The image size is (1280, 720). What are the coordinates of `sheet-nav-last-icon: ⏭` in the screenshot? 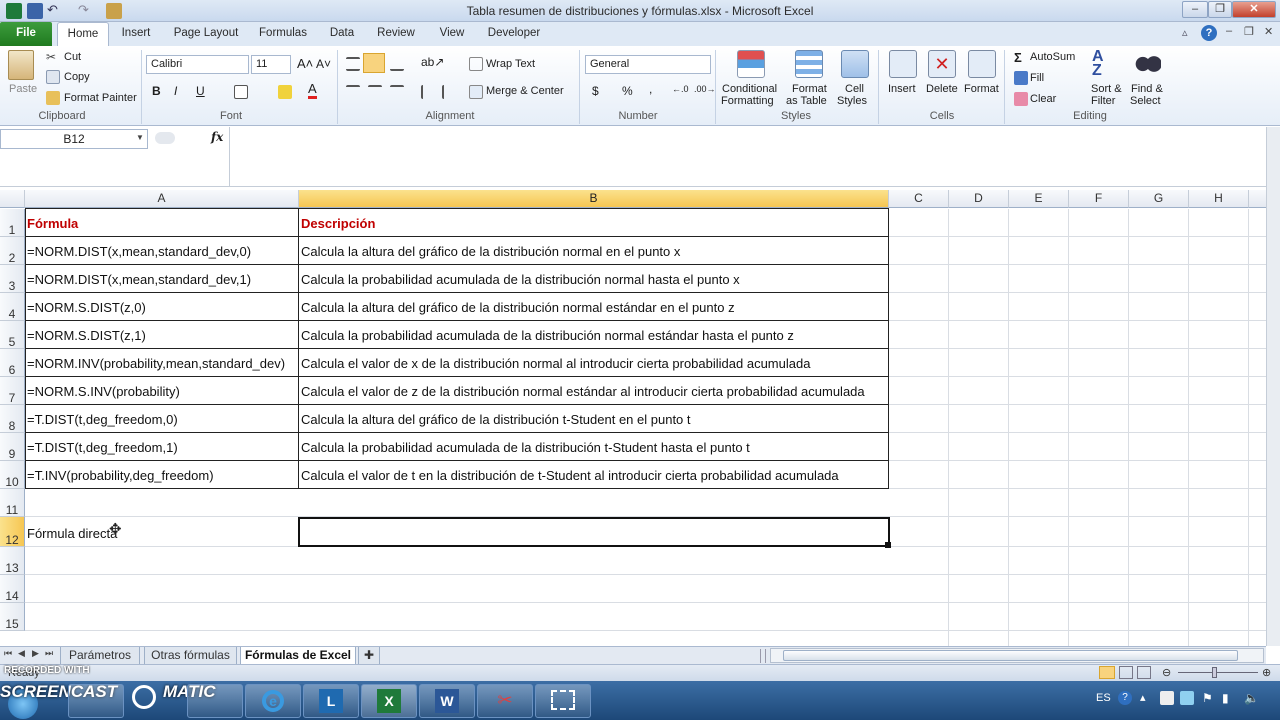 It's located at (49, 653).